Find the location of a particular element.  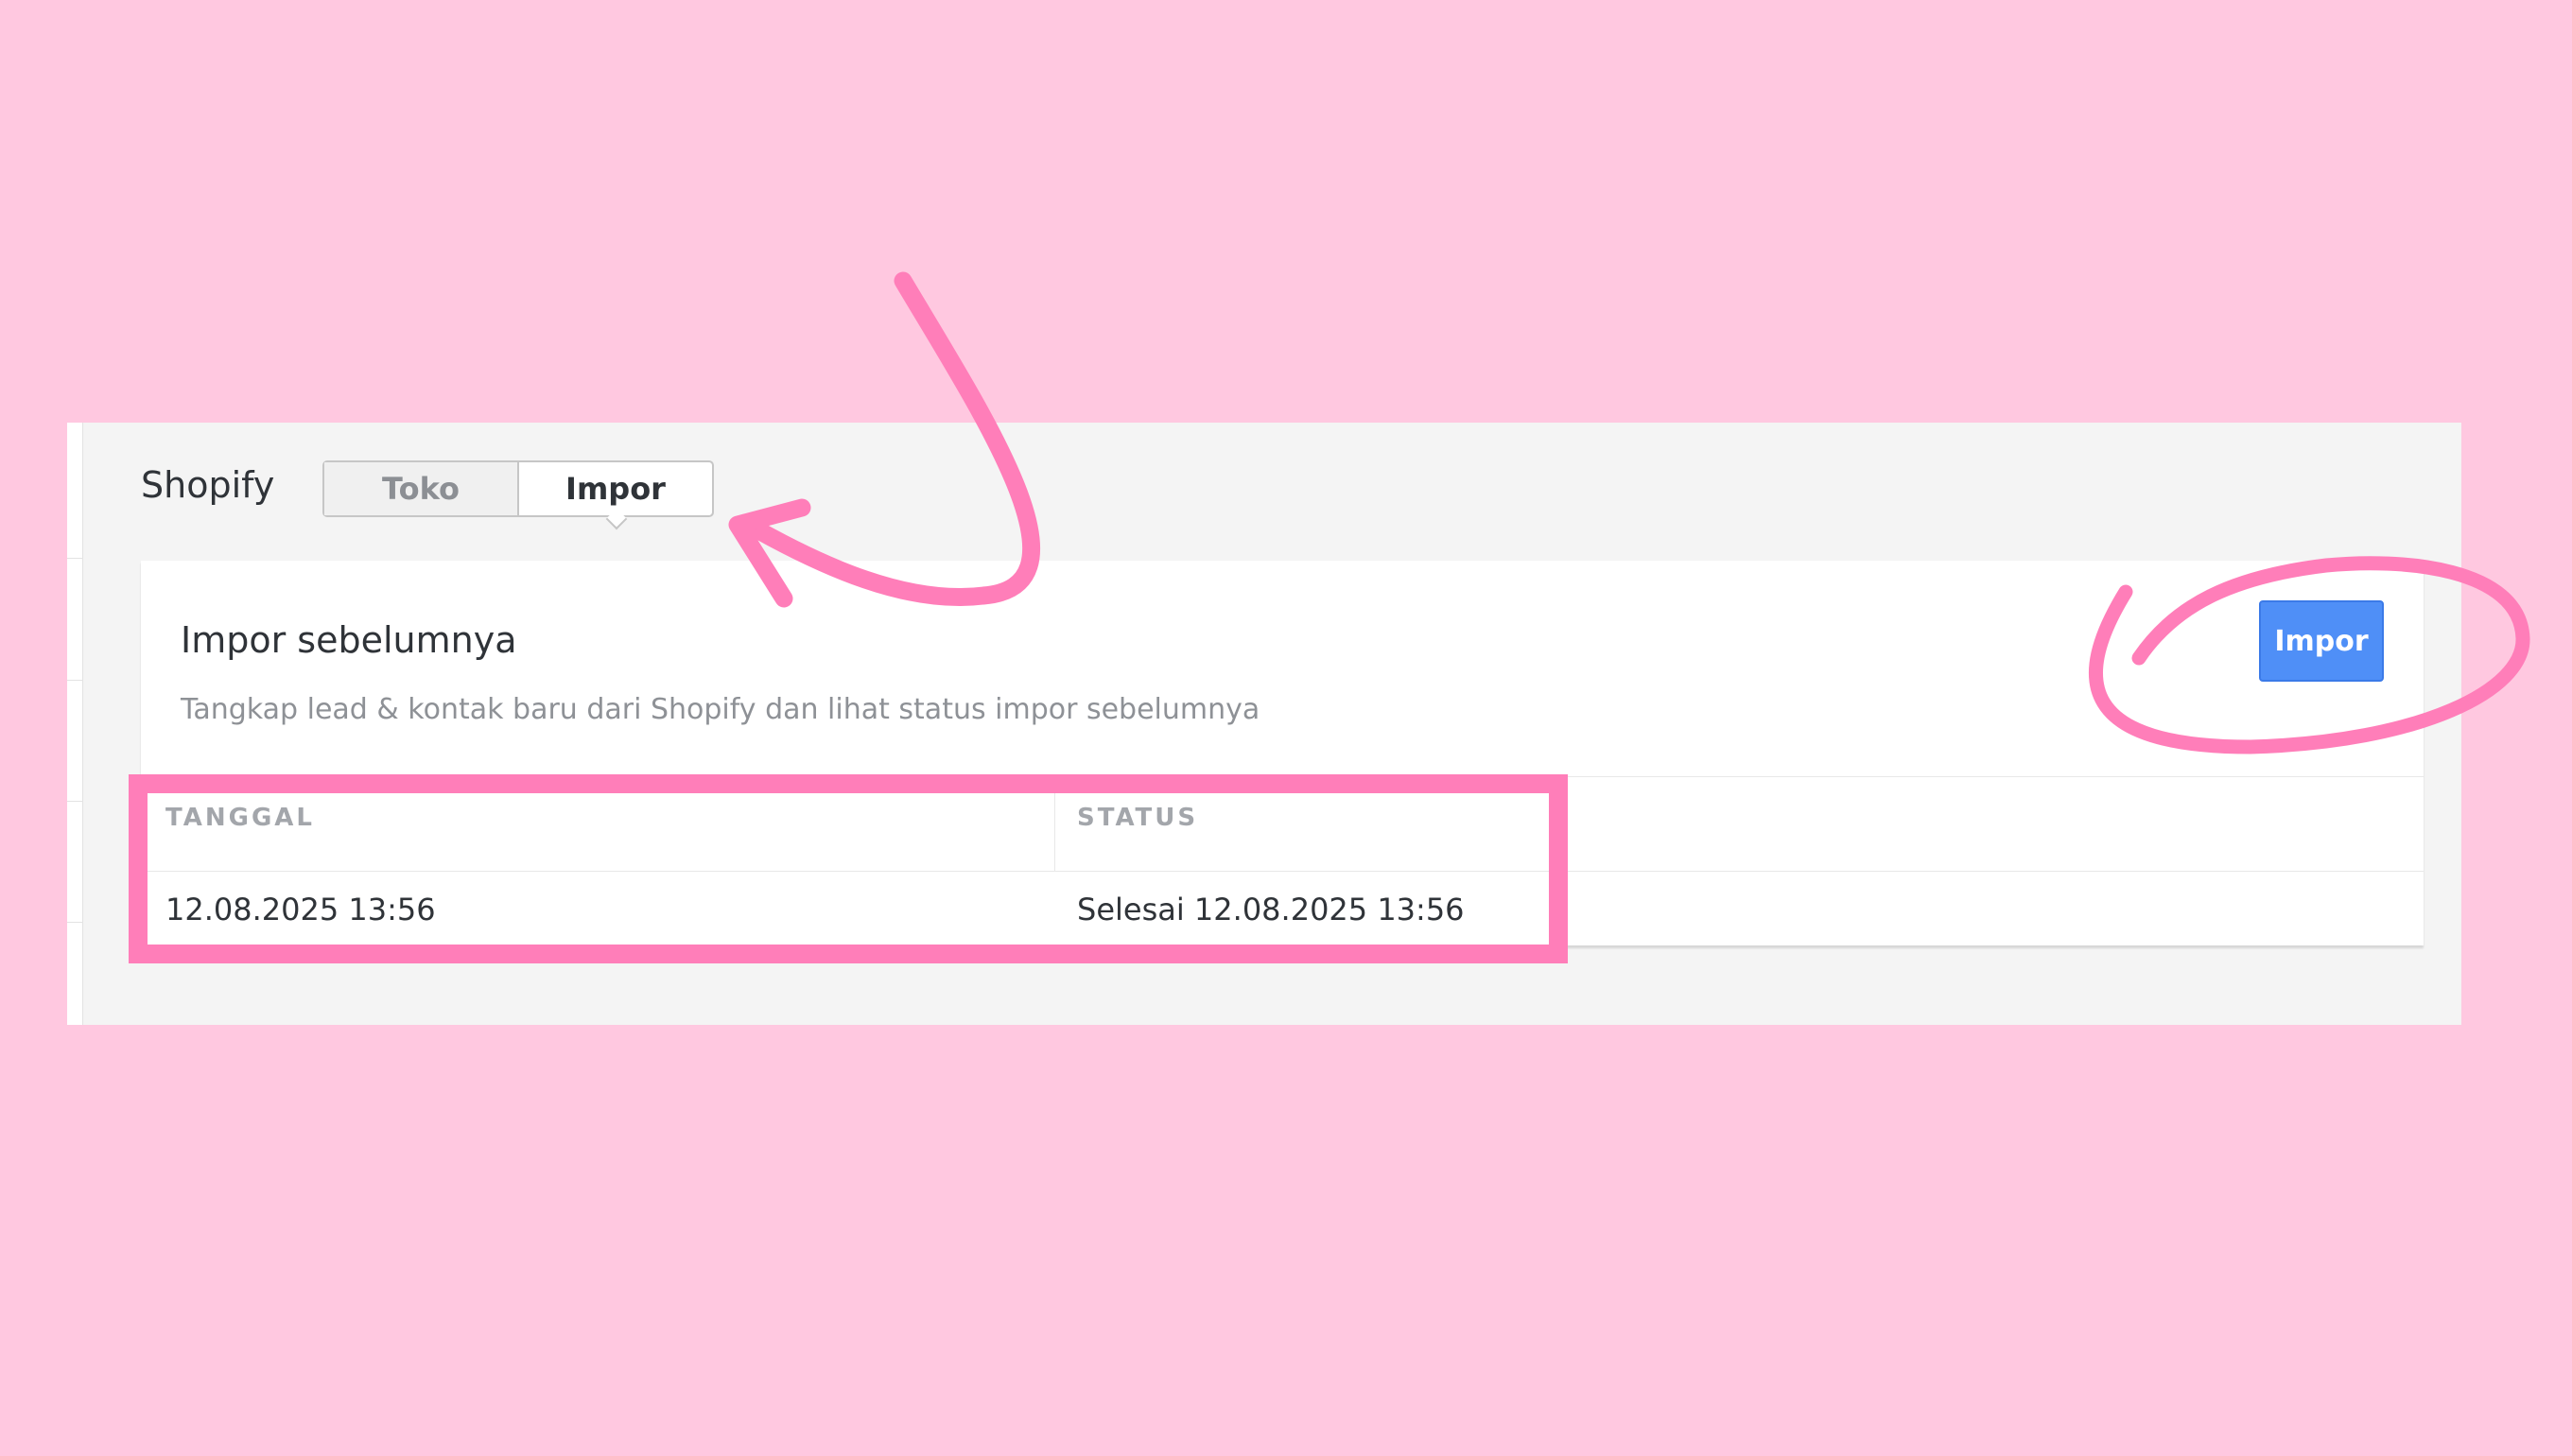

cell-status: Selesai 12.08.2025 13:56 is located at coordinates (1271, 909).